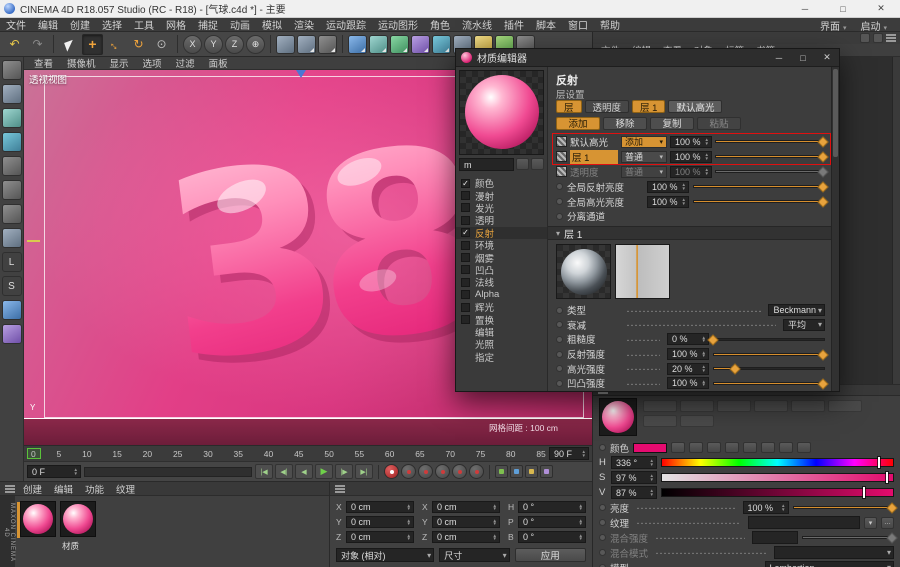  What do you see at coordinates (537, 164) in the screenshot?
I see `preview-options-button` at bounding box center [537, 164].